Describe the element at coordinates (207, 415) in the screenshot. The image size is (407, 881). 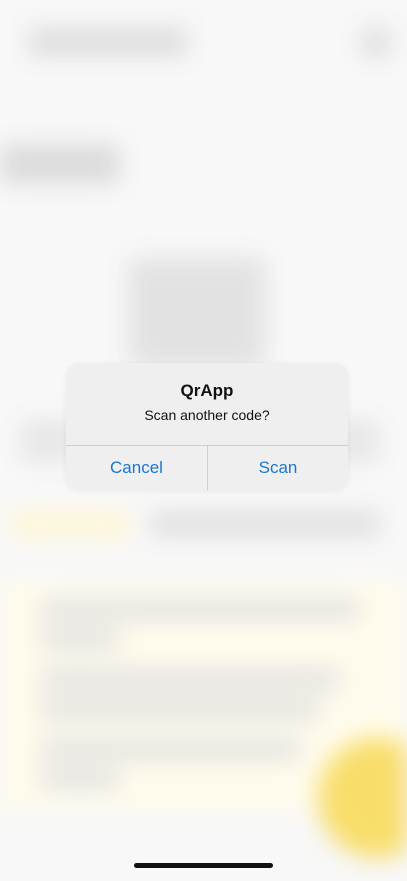
I see `alert-message: Scan another code?` at that location.